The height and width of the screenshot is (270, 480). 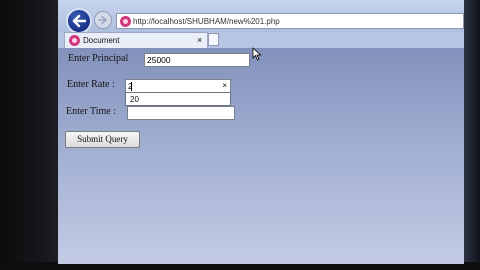 What do you see at coordinates (213, 39) in the screenshot?
I see `new-tab-button` at bounding box center [213, 39].